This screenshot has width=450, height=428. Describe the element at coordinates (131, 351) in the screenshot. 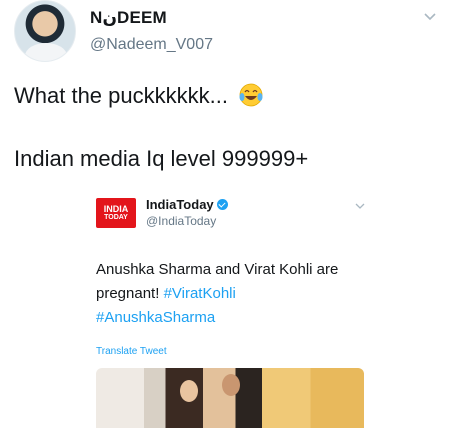

I see `translate-tweet-link: Translate Tweet` at that location.